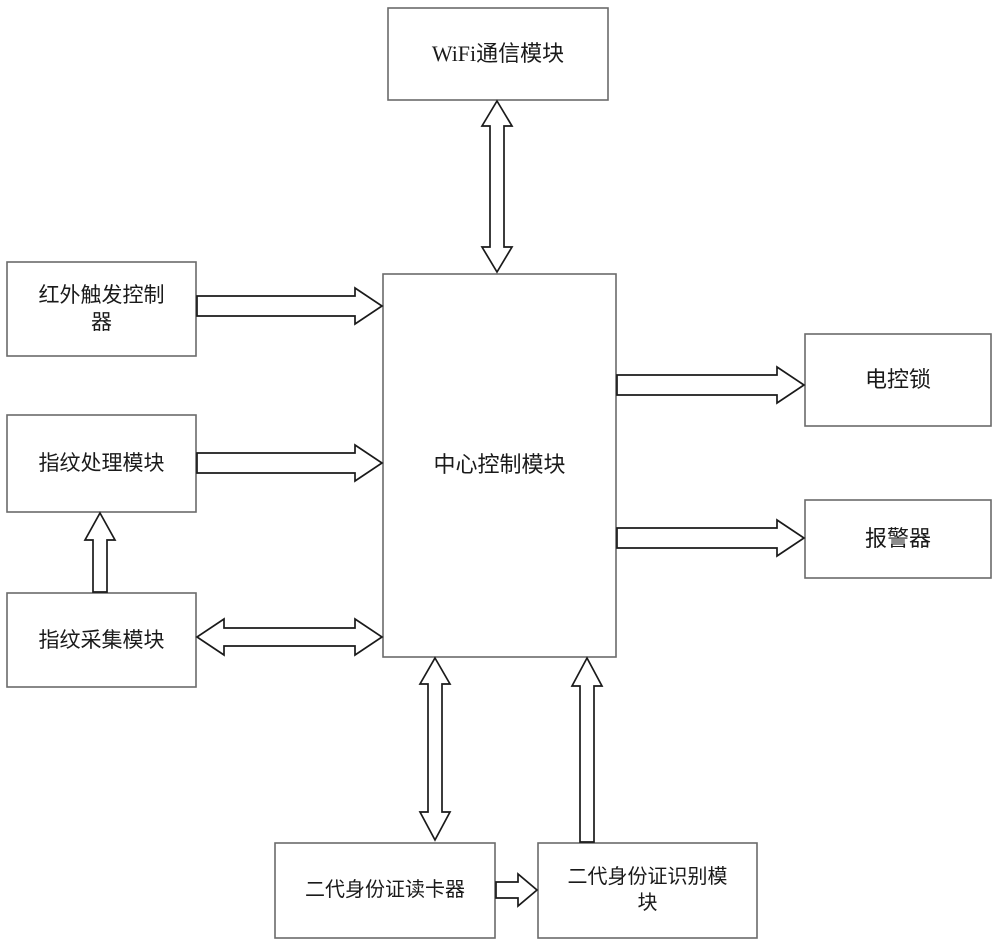 This screenshot has width=1000, height=944. What do you see at coordinates (101, 463) in the screenshot?
I see `node-fingerprint-processing-module` at bounding box center [101, 463].